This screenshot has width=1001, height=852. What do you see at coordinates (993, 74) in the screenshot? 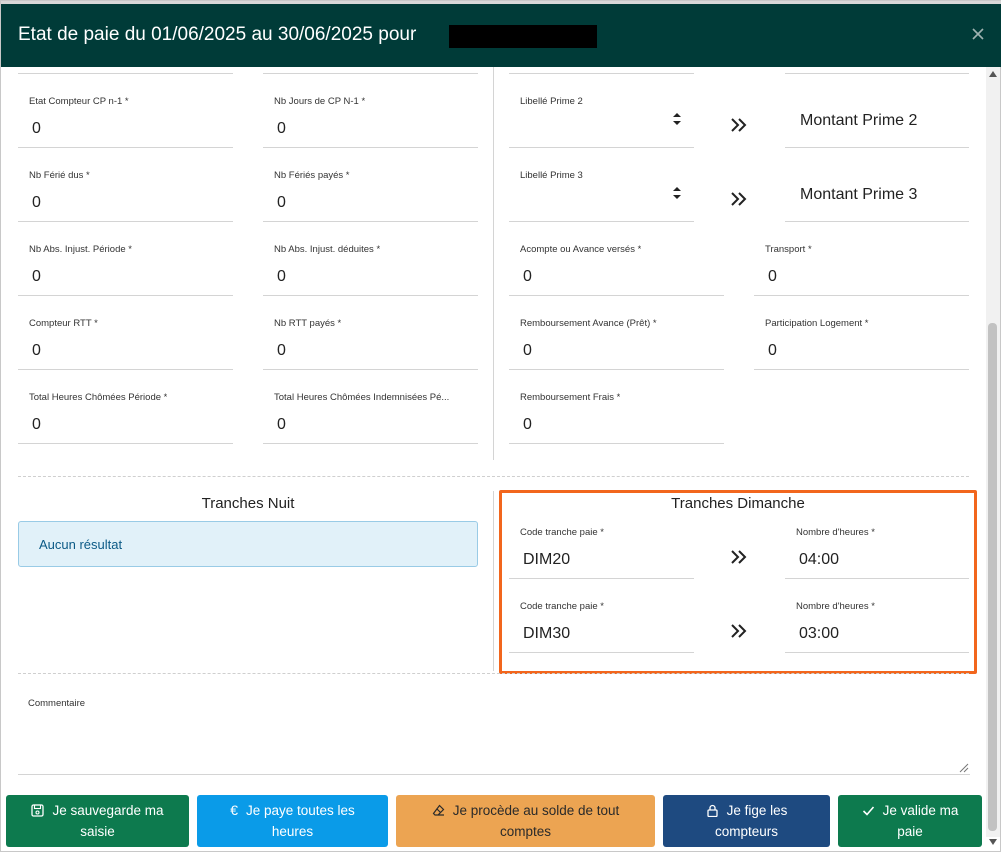
I see `scroll-up-arrow-icon` at bounding box center [993, 74].